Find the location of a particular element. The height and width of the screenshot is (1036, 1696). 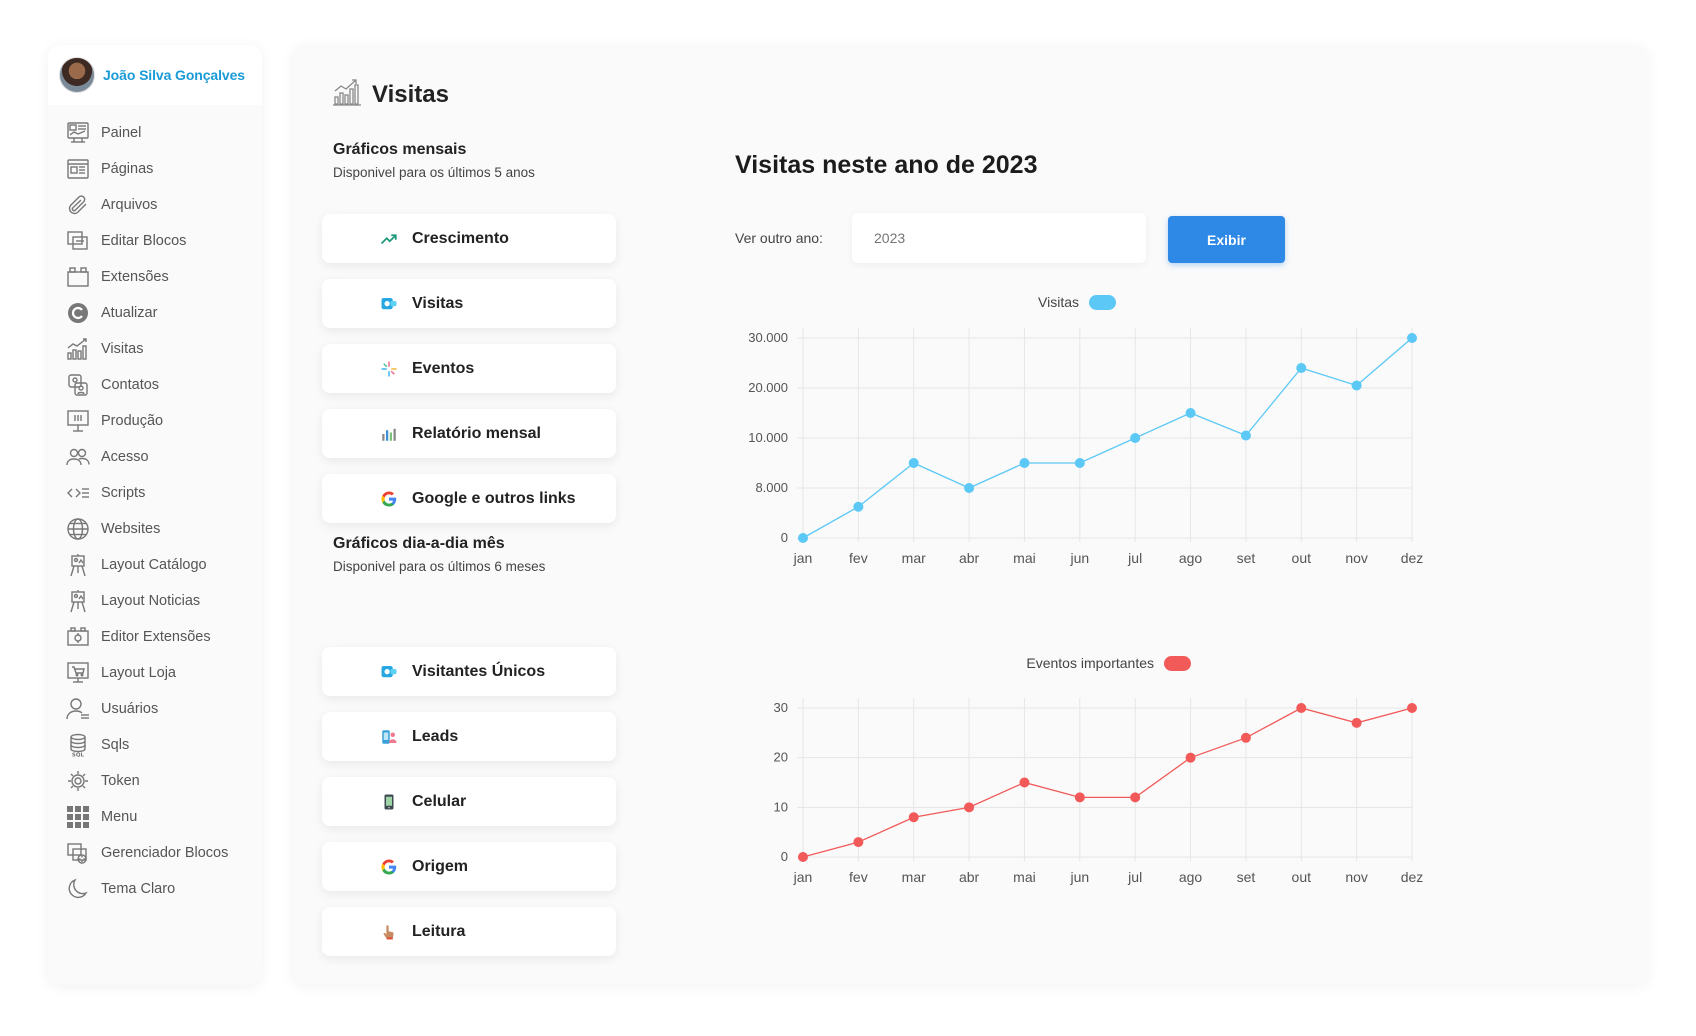

sidebar-item-atualizar: Atualizar is located at coordinates (155, 313).